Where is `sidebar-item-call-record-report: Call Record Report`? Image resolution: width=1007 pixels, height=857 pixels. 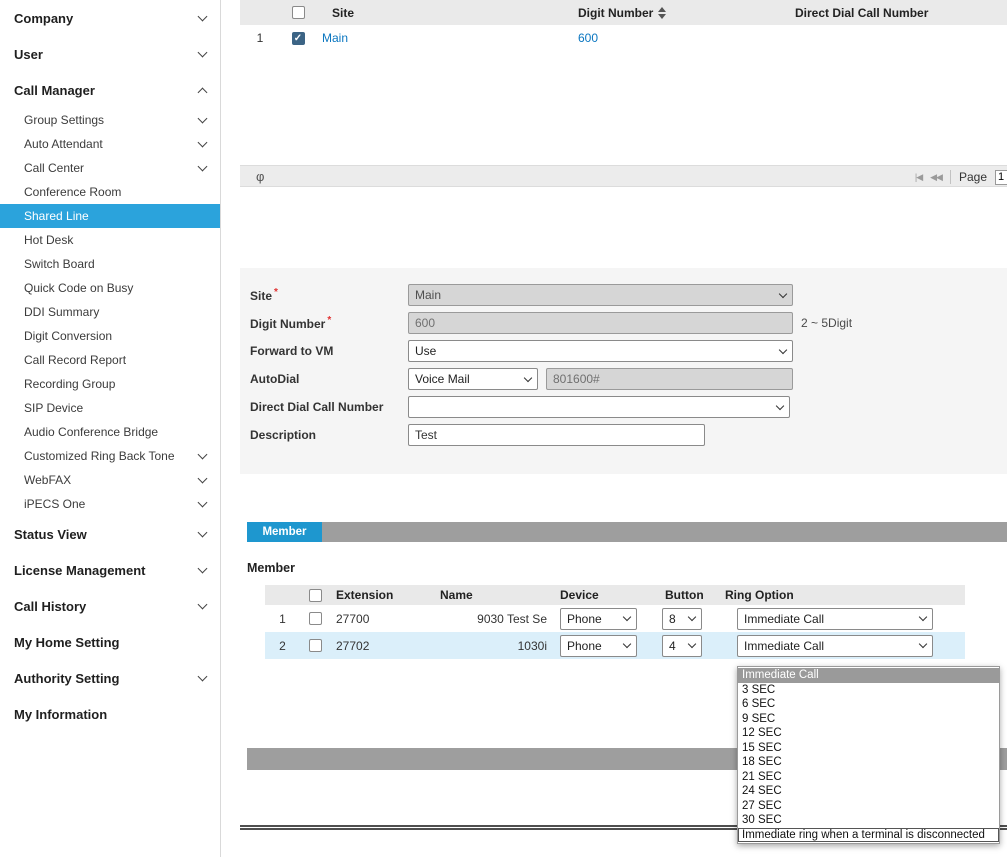
sidebar-item-call-record-report: Call Record Report is located at coordinates (110, 360).